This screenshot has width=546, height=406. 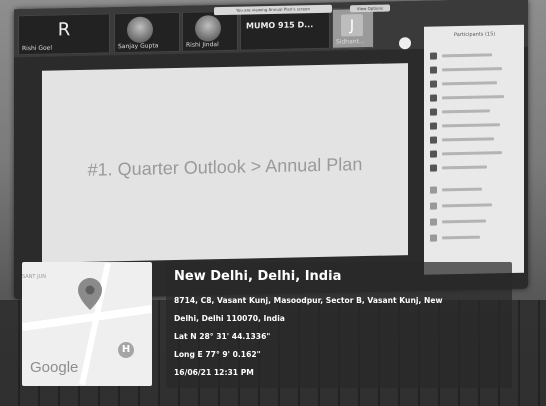 What do you see at coordinates (214, 372) in the screenshot?
I see `datetime: 16/06/21 12:31 PM` at bounding box center [214, 372].